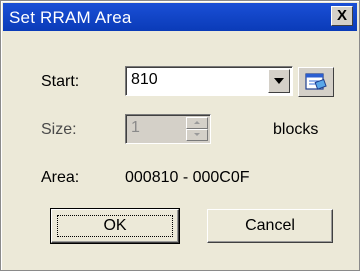  I want to click on size-spinner, so click(197, 129).